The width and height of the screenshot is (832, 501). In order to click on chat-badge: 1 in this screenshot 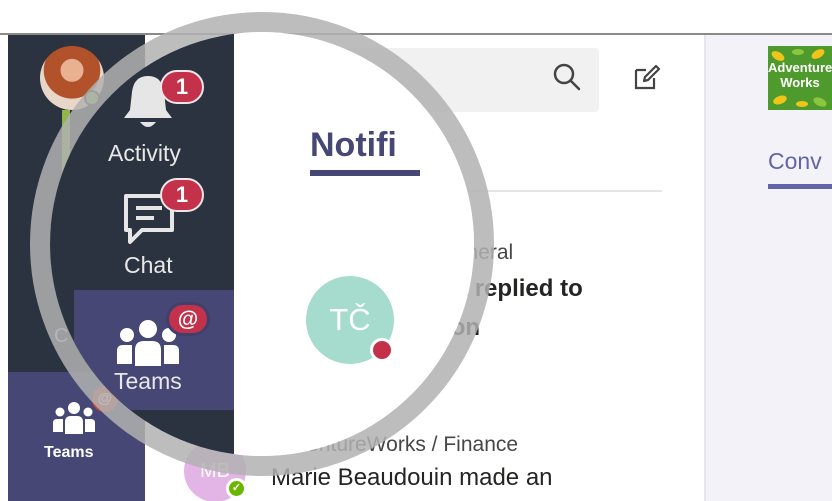, I will do `click(182, 195)`.